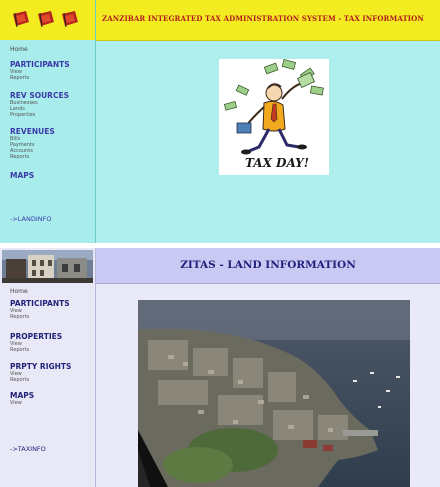  I want to click on illustration-caption: TAX DAY!, so click(277, 163).